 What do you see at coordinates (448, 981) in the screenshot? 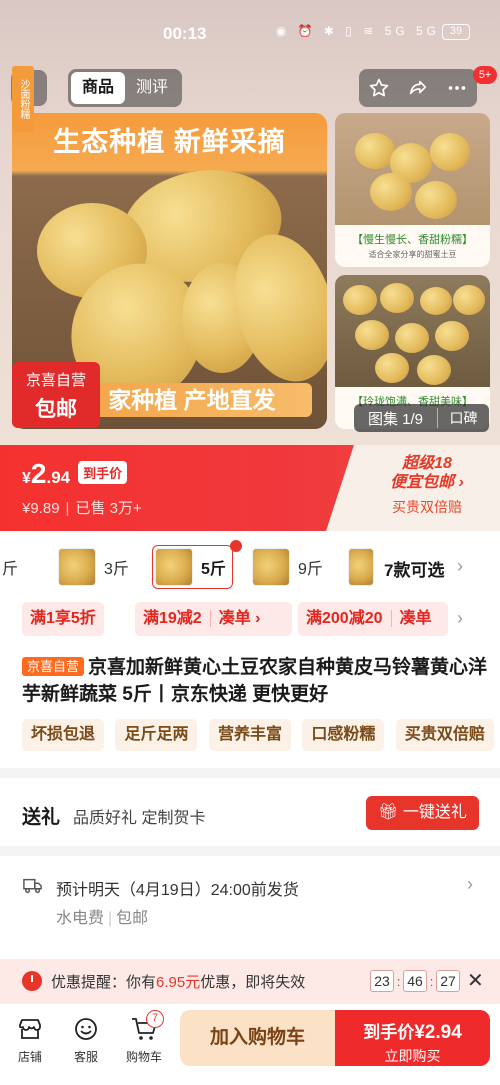
I see `timer-seconds: 27` at bounding box center [448, 981].